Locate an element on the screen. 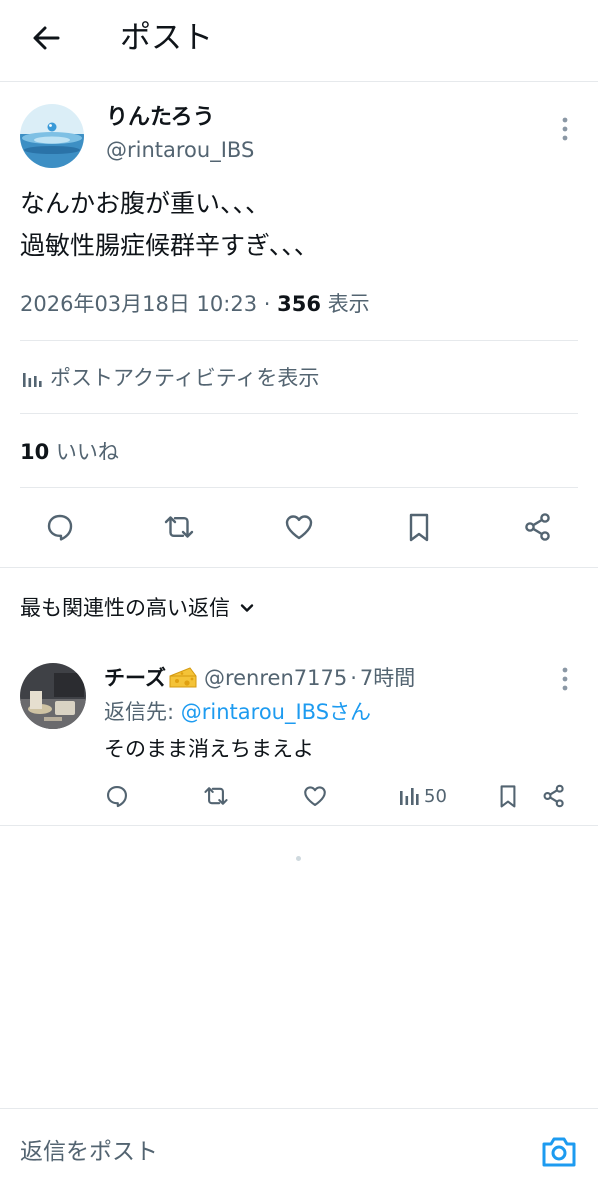 This screenshot has height=1200, width=598. likes-summary: 10 いいね is located at coordinates (69, 452).